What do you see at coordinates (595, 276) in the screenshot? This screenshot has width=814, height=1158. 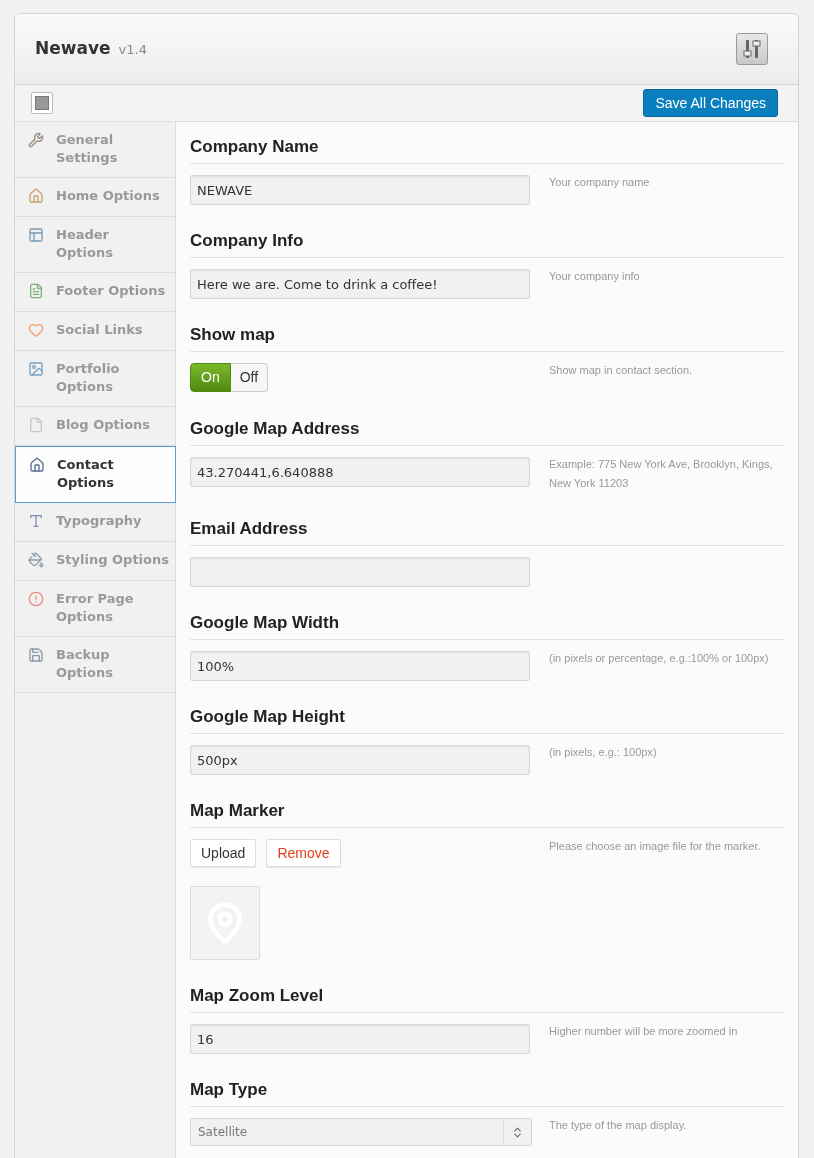 I see `field-hint: Your company info` at bounding box center [595, 276].